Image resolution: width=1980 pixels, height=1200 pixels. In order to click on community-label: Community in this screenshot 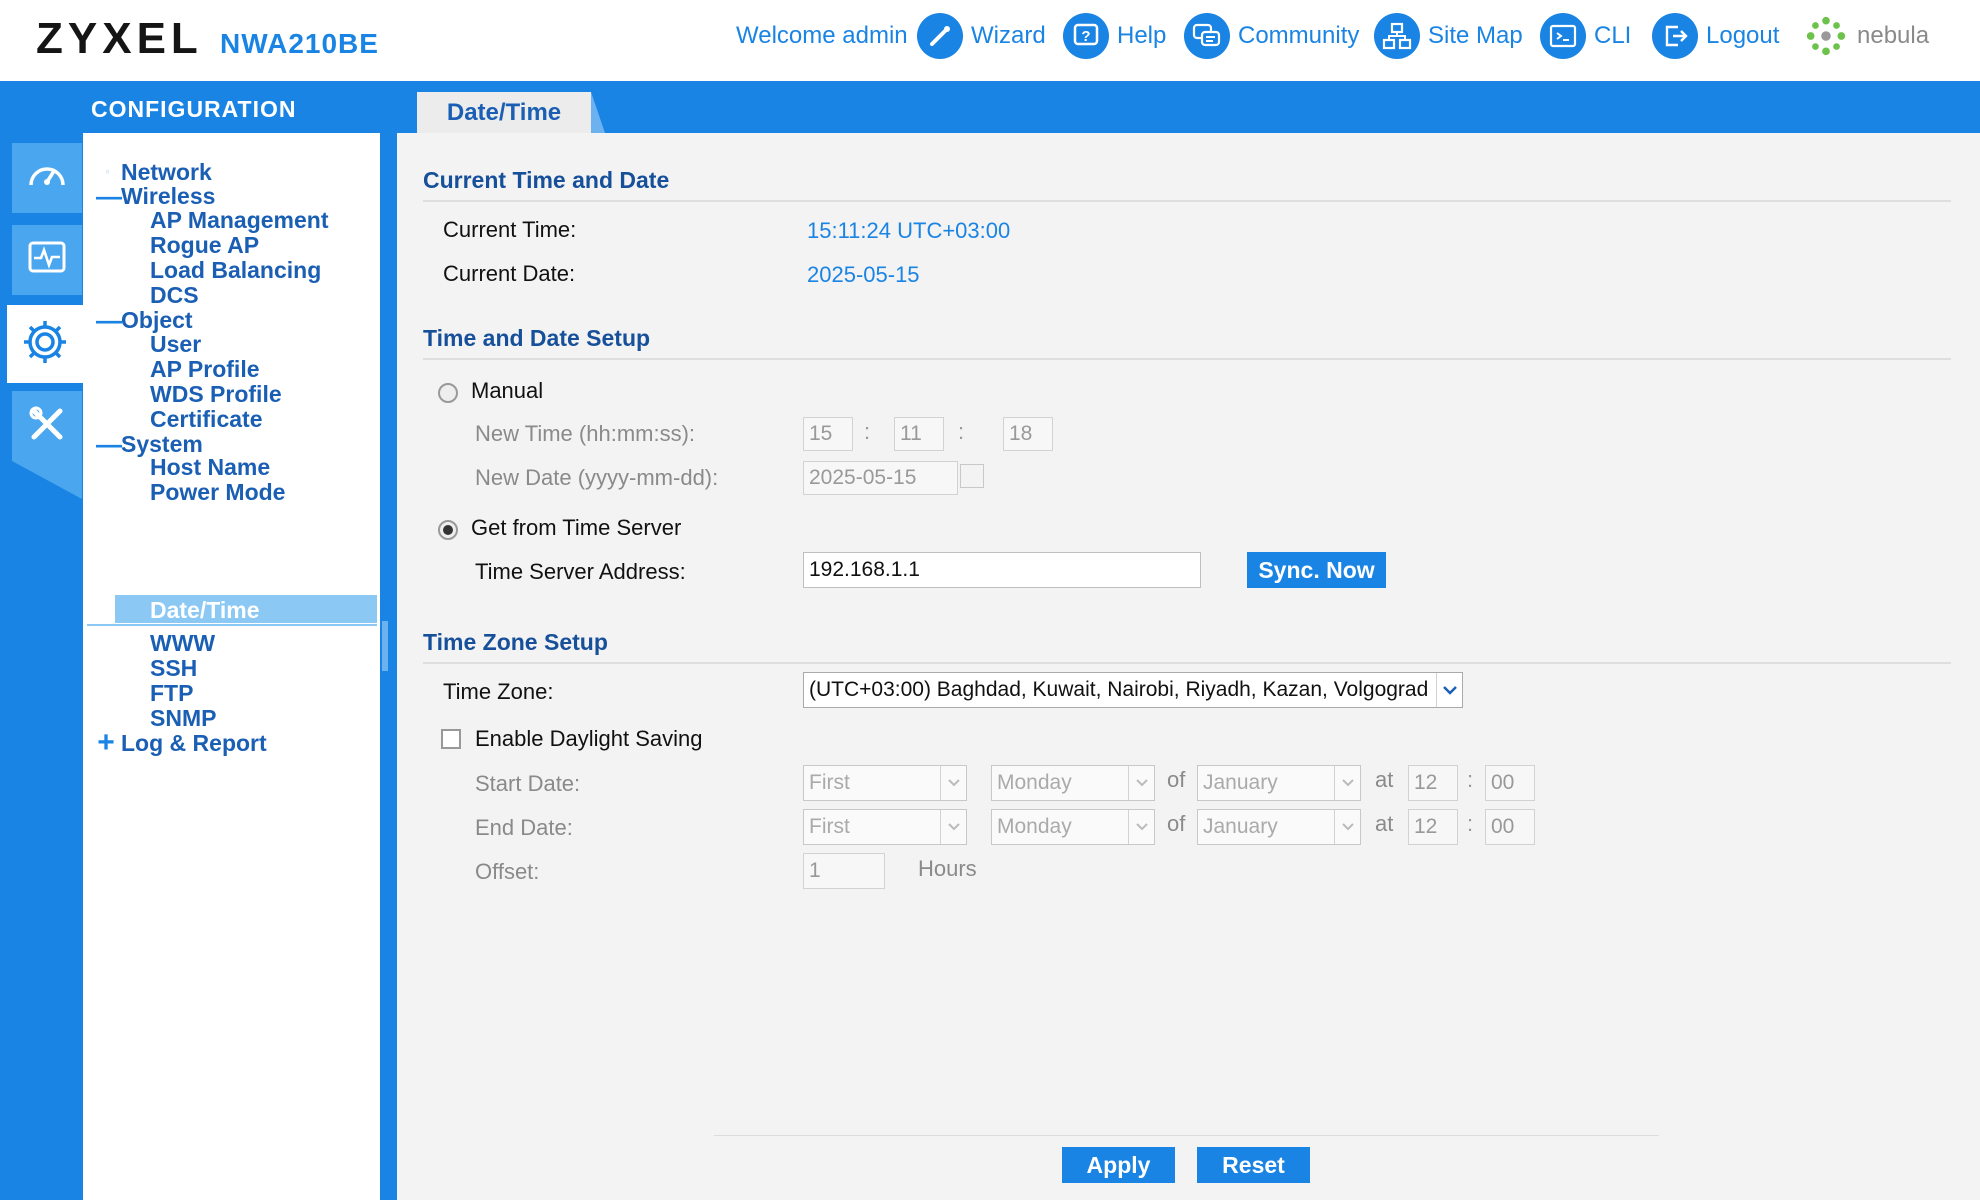, I will do `click(1299, 35)`.